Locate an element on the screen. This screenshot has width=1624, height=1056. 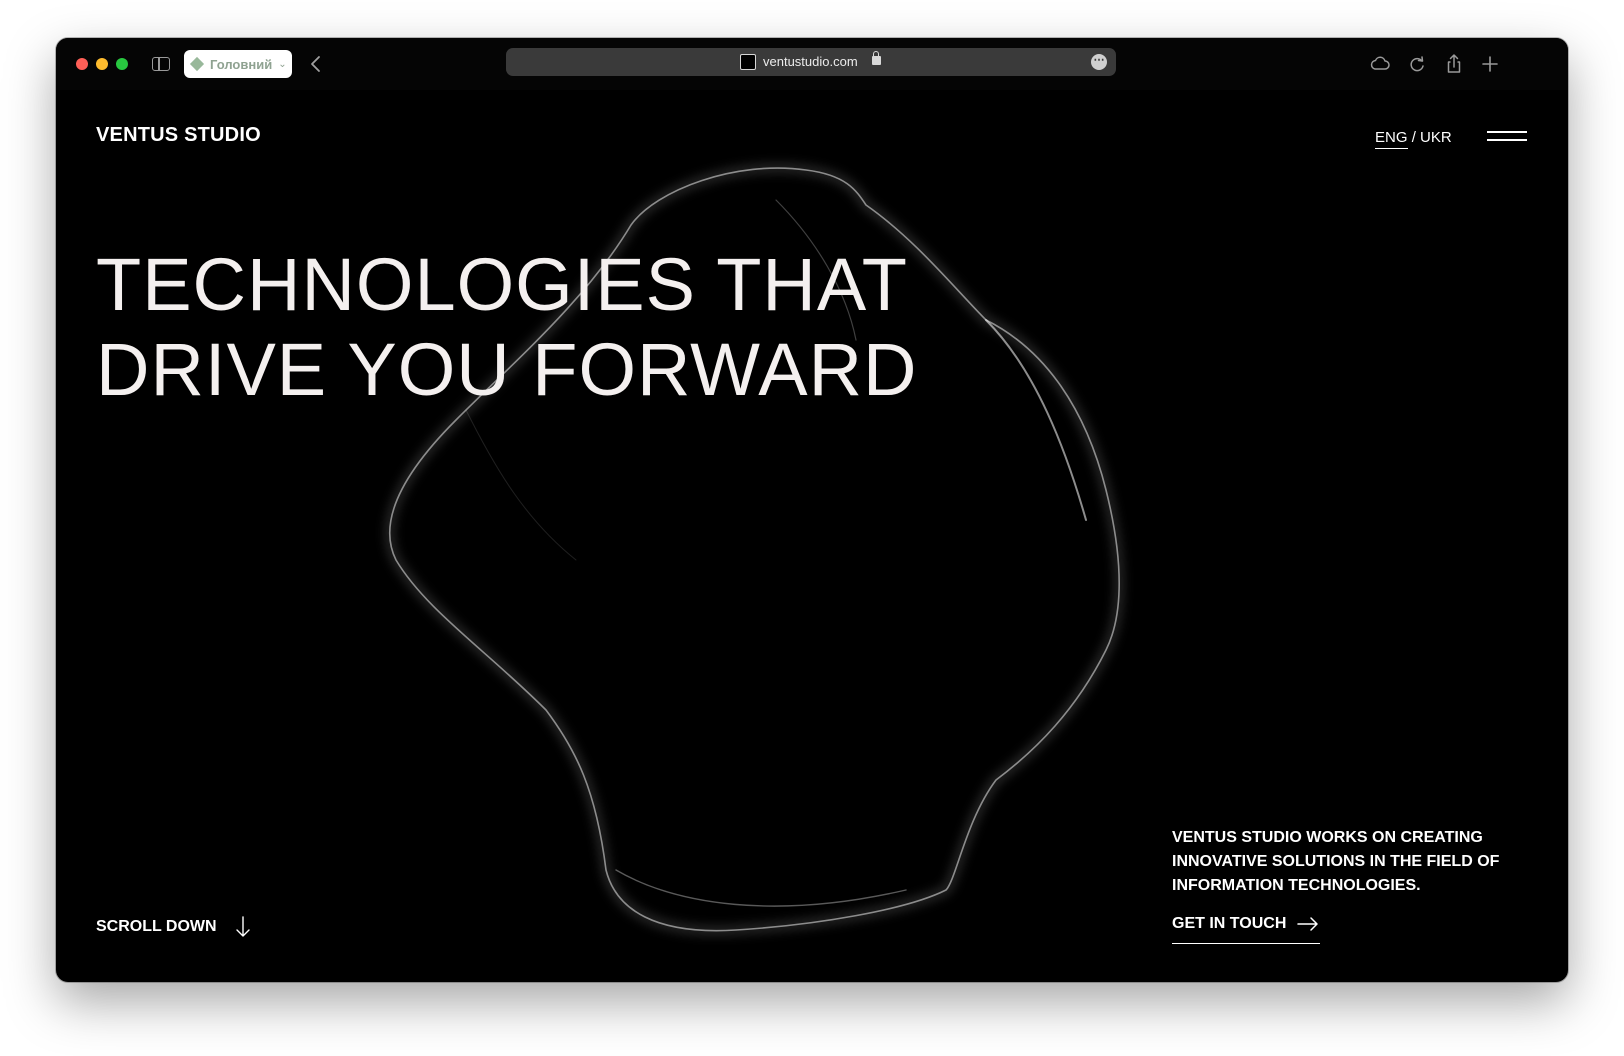
scroll-down-button: SCROLL DOWN is located at coordinates (173, 927).